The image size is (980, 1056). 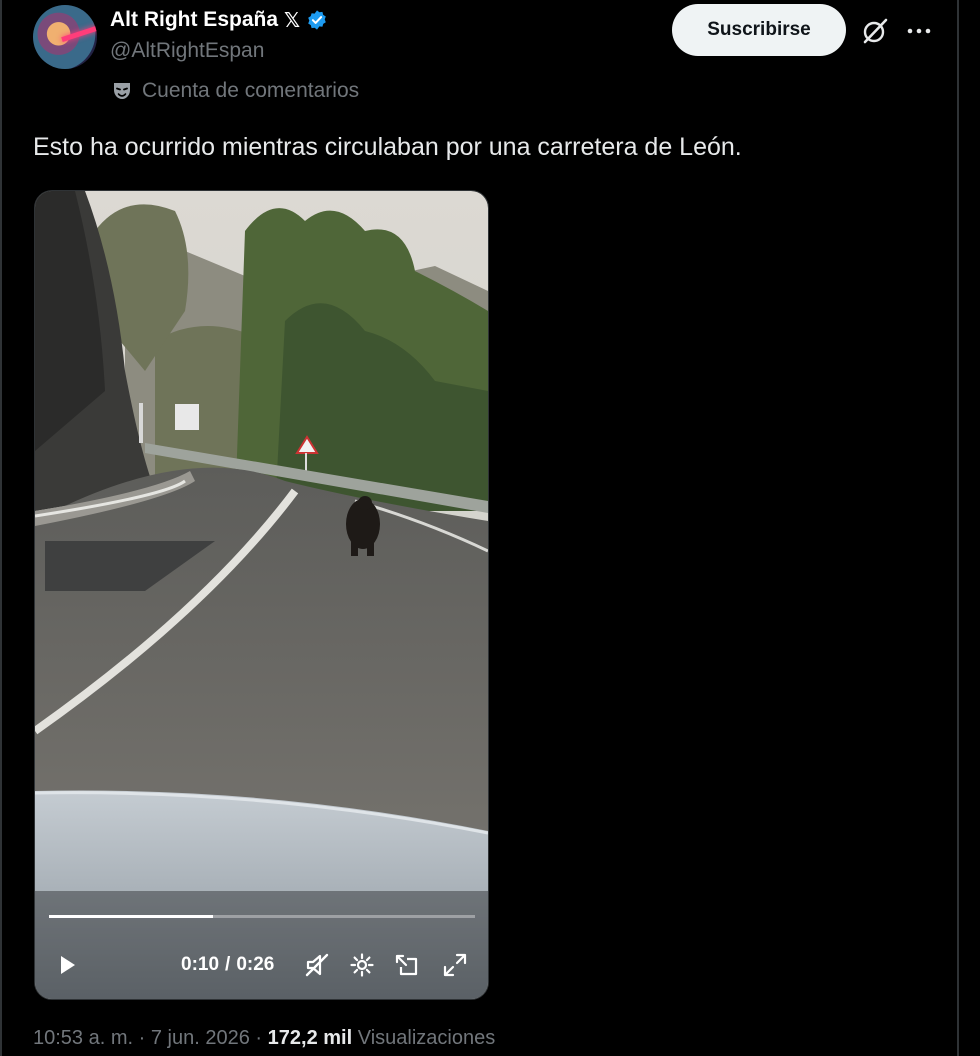 What do you see at coordinates (317, 20) in the screenshot?
I see `verified-badge-icon` at bounding box center [317, 20].